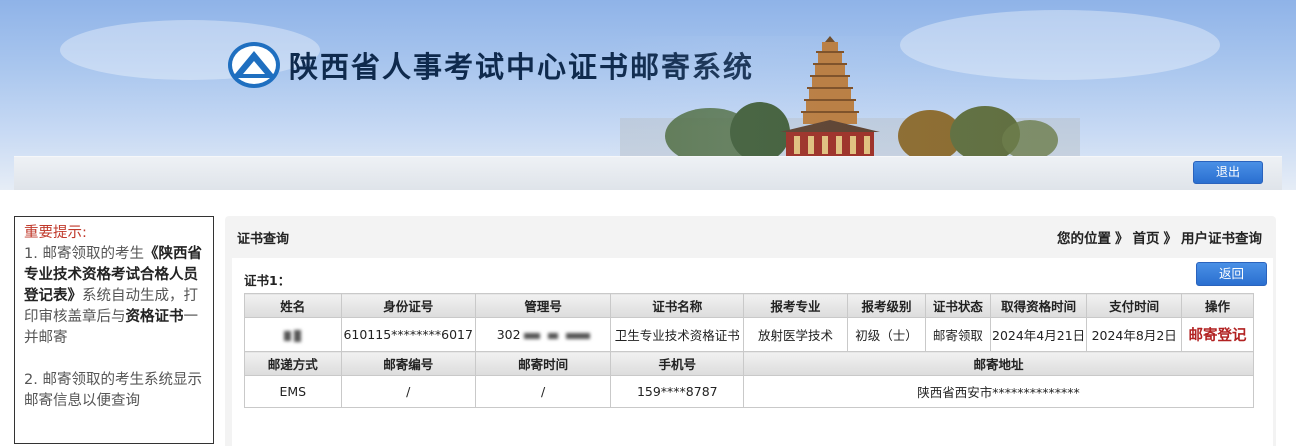 This screenshot has height=446, width=1296. I want to click on header-mail-time: 邮寄时间, so click(543, 363).